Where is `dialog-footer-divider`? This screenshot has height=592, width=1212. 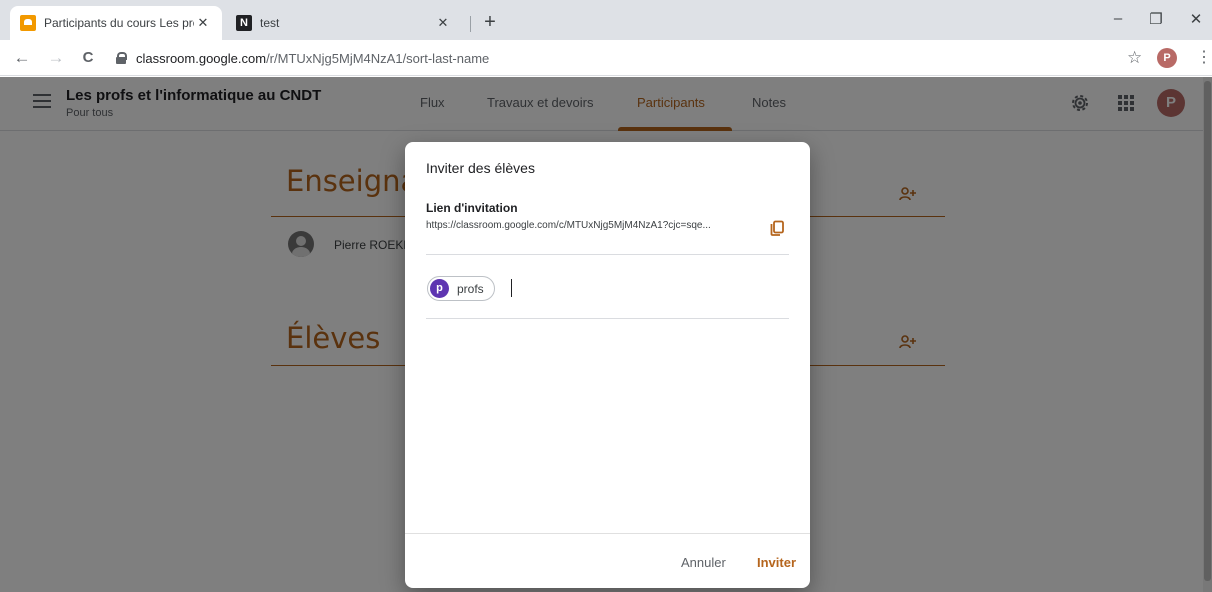 dialog-footer-divider is located at coordinates (607, 533).